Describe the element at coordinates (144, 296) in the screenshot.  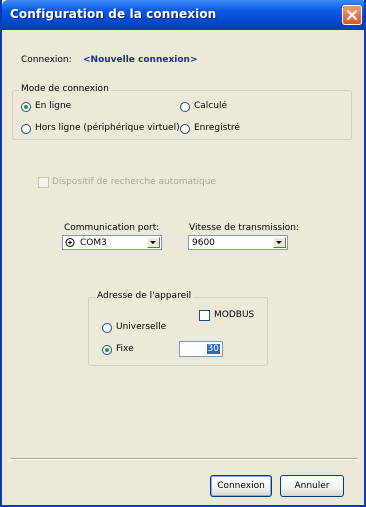
I see `address-group-label: Adresse de l'appareil` at that location.